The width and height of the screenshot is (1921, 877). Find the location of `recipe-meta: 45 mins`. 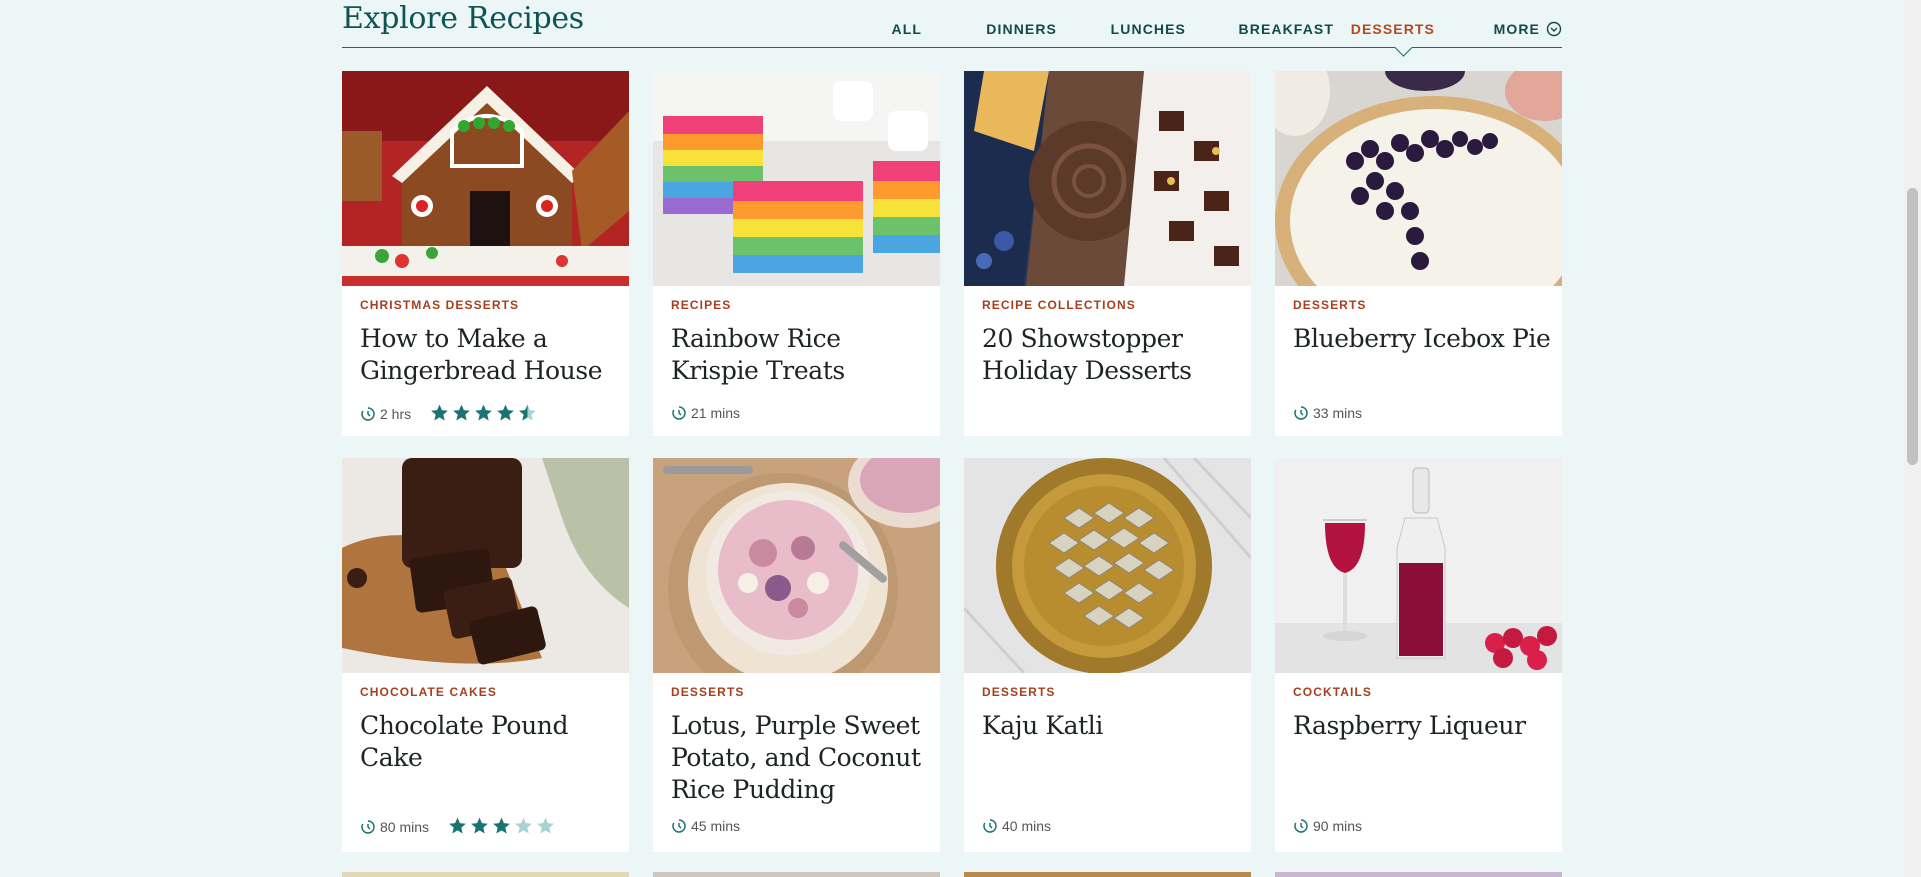

recipe-meta: 45 mins is located at coordinates (705, 826).